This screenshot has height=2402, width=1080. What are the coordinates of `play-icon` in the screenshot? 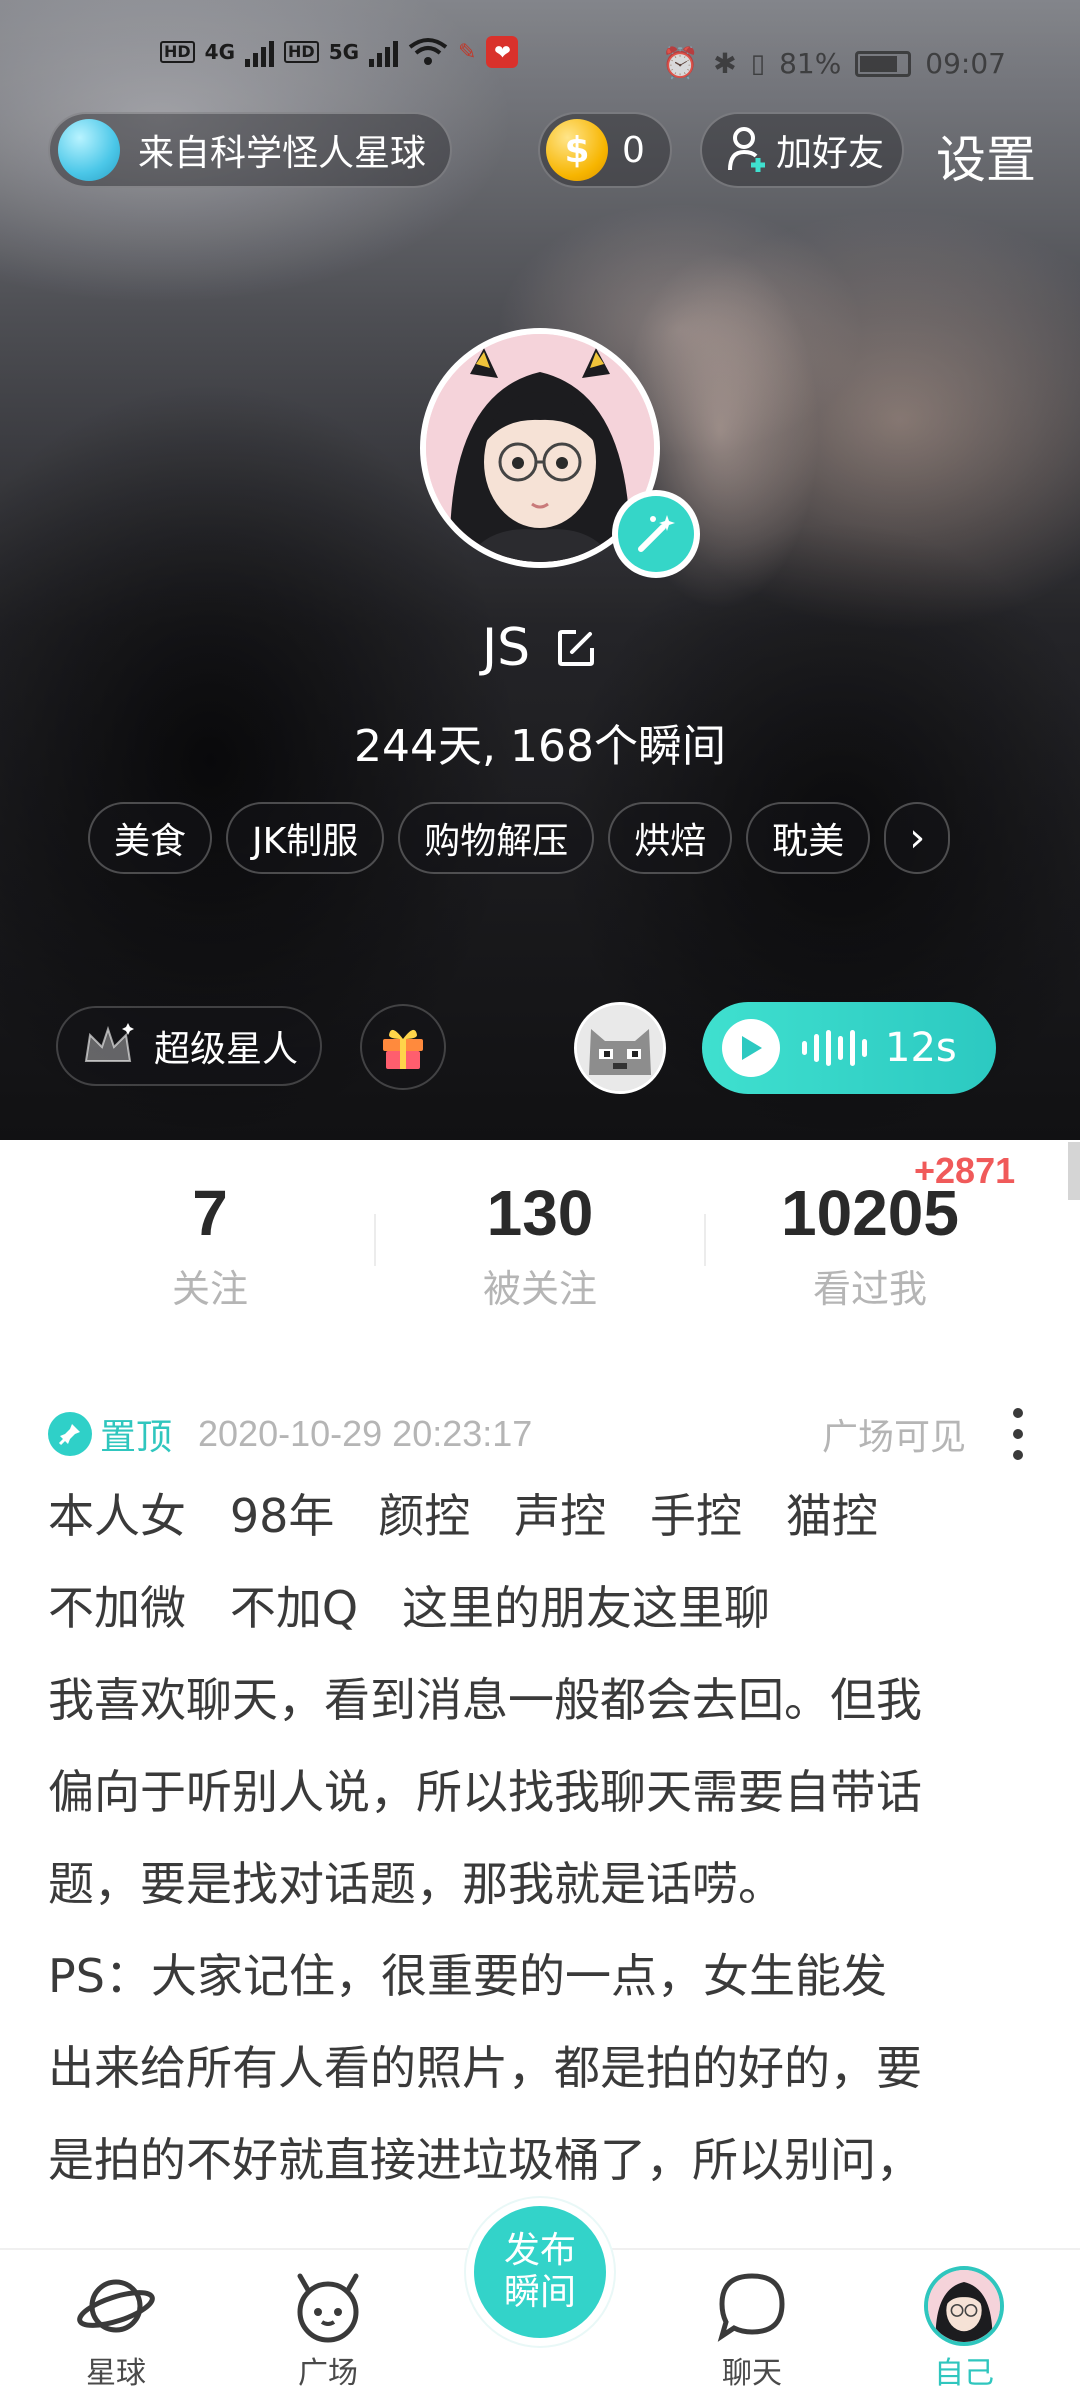 It's located at (751, 1048).